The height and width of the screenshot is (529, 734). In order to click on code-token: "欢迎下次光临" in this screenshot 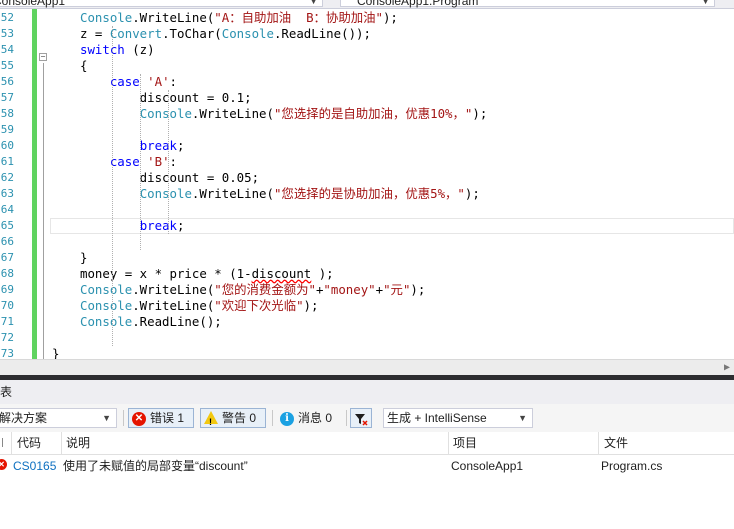, I will do `click(259, 305)`.